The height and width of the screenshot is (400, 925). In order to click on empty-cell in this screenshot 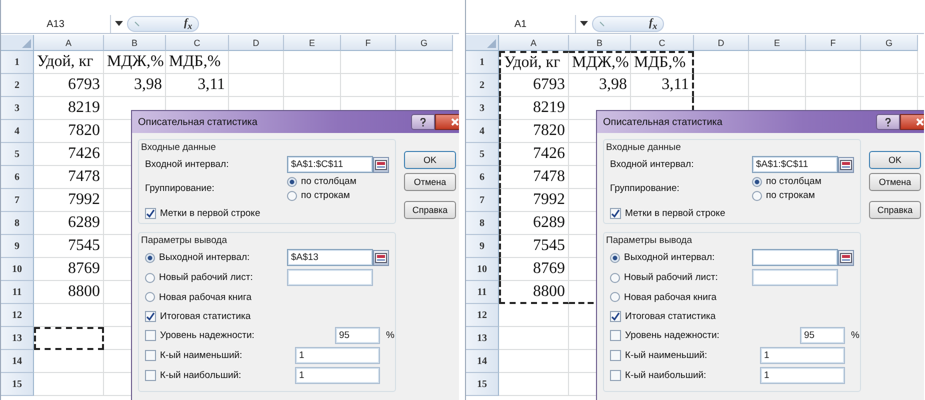, I will do `click(256, 62)`.